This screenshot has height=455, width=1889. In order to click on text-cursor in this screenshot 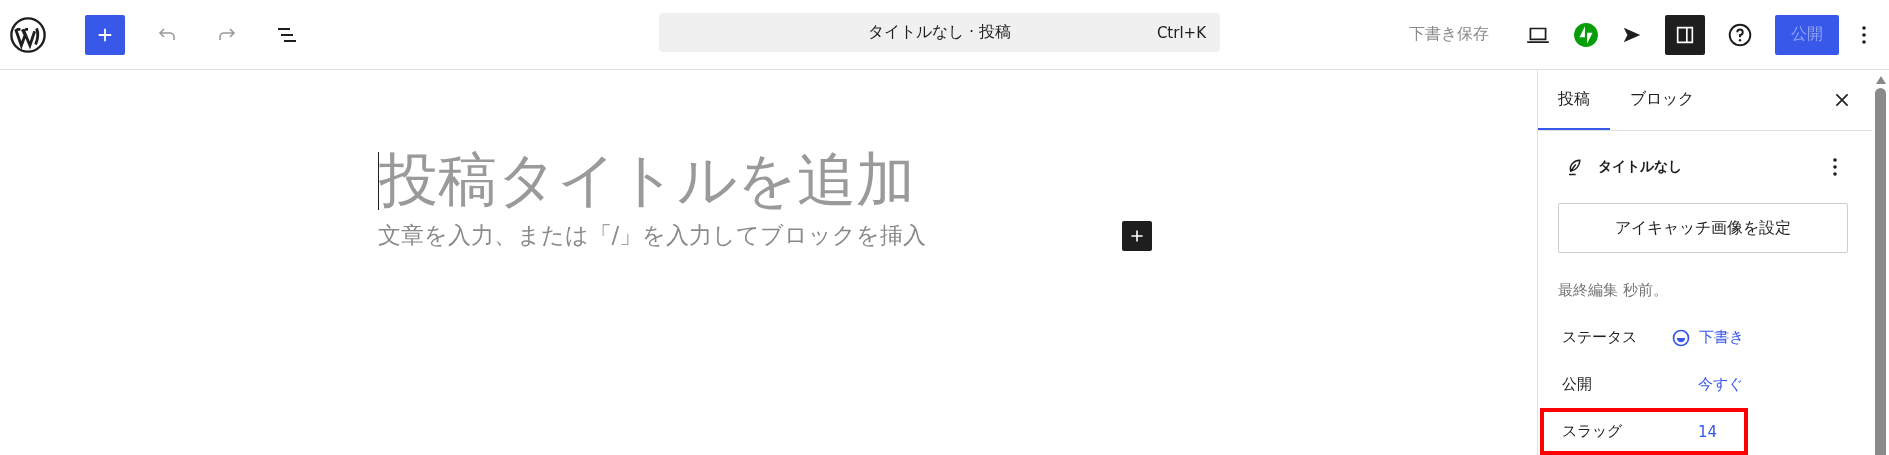, I will do `click(378, 181)`.